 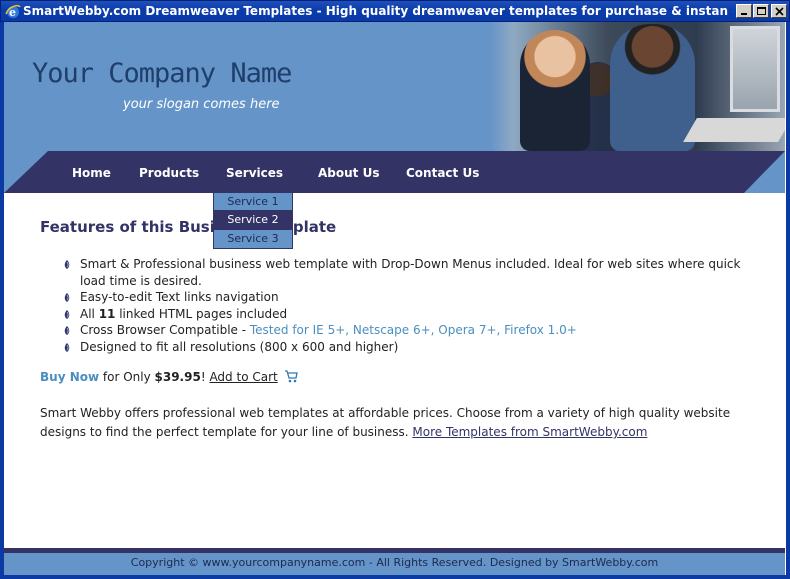 I want to click on list-item: Easy-to-edit Text links navigation, so click(x=414, y=297).